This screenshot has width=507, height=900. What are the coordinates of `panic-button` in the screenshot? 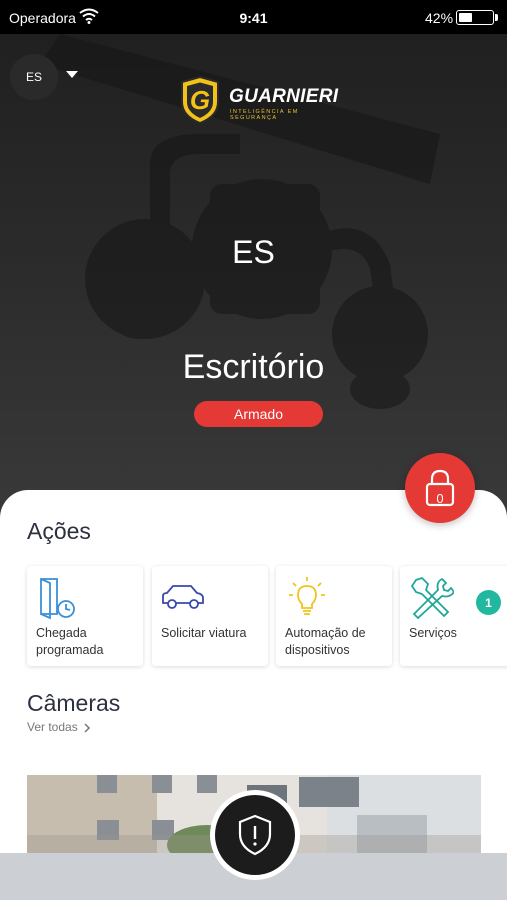 It's located at (255, 835).